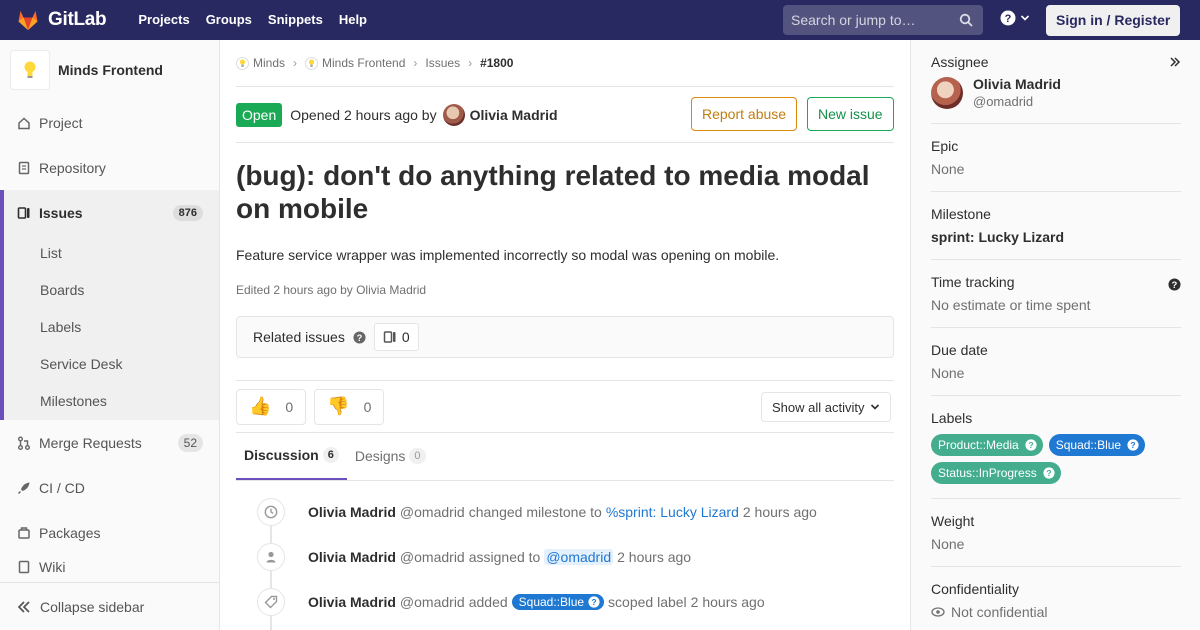 This screenshot has height=630, width=1200. What do you see at coordinates (960, 62) in the screenshot?
I see `assignee-title: Assignee` at bounding box center [960, 62].